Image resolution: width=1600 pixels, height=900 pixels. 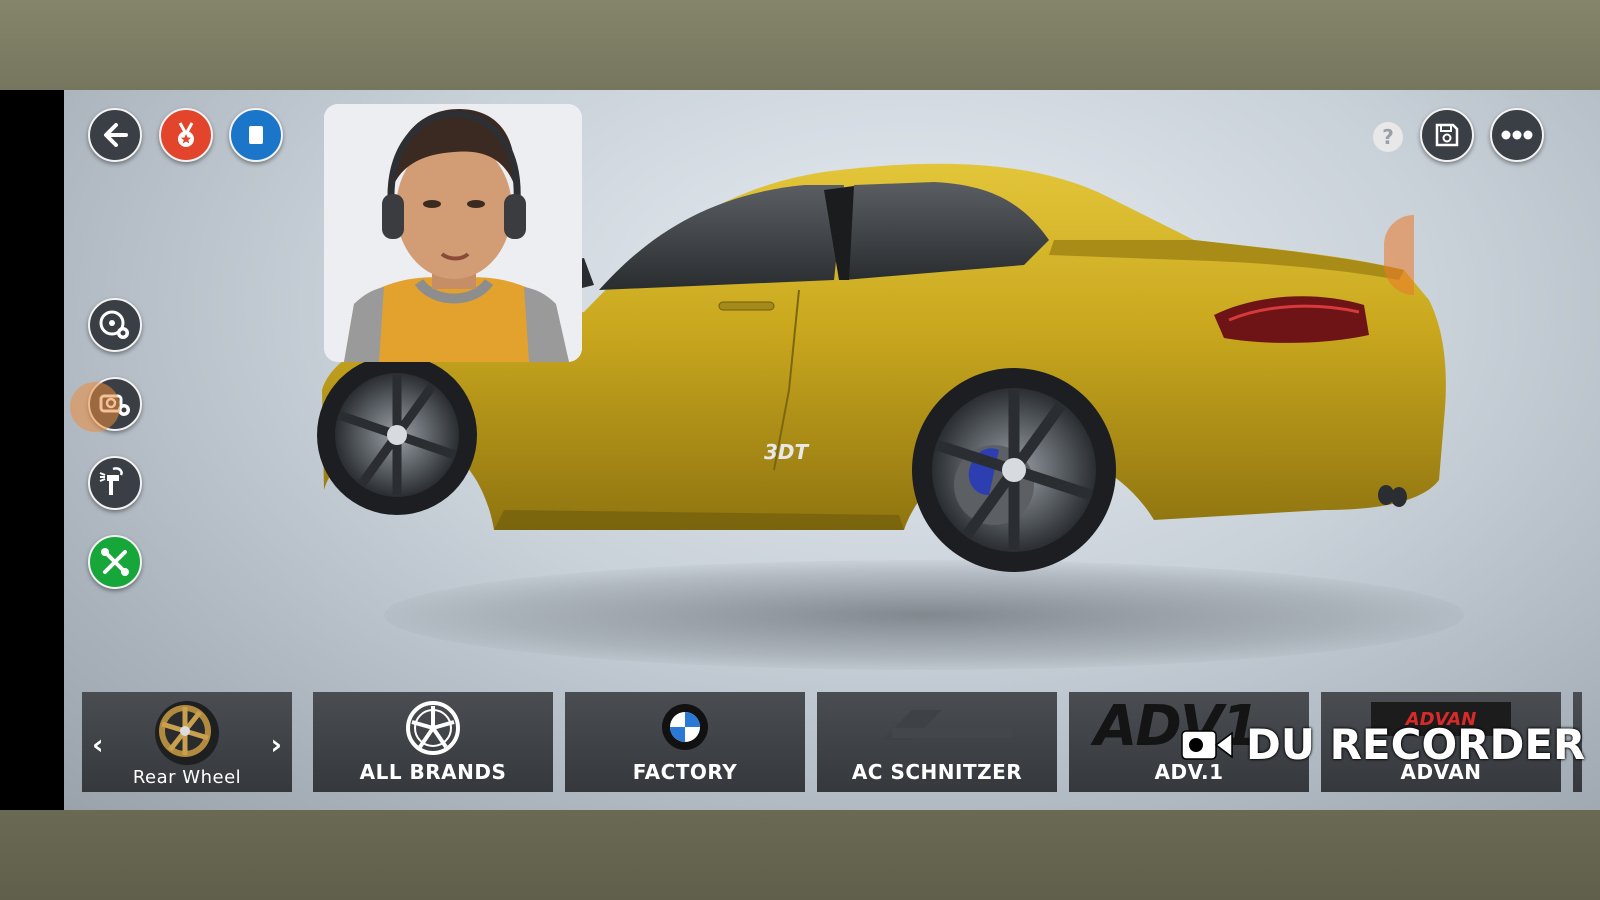 I want to click on wheel-spokes-icon, so click(x=433, y=728).